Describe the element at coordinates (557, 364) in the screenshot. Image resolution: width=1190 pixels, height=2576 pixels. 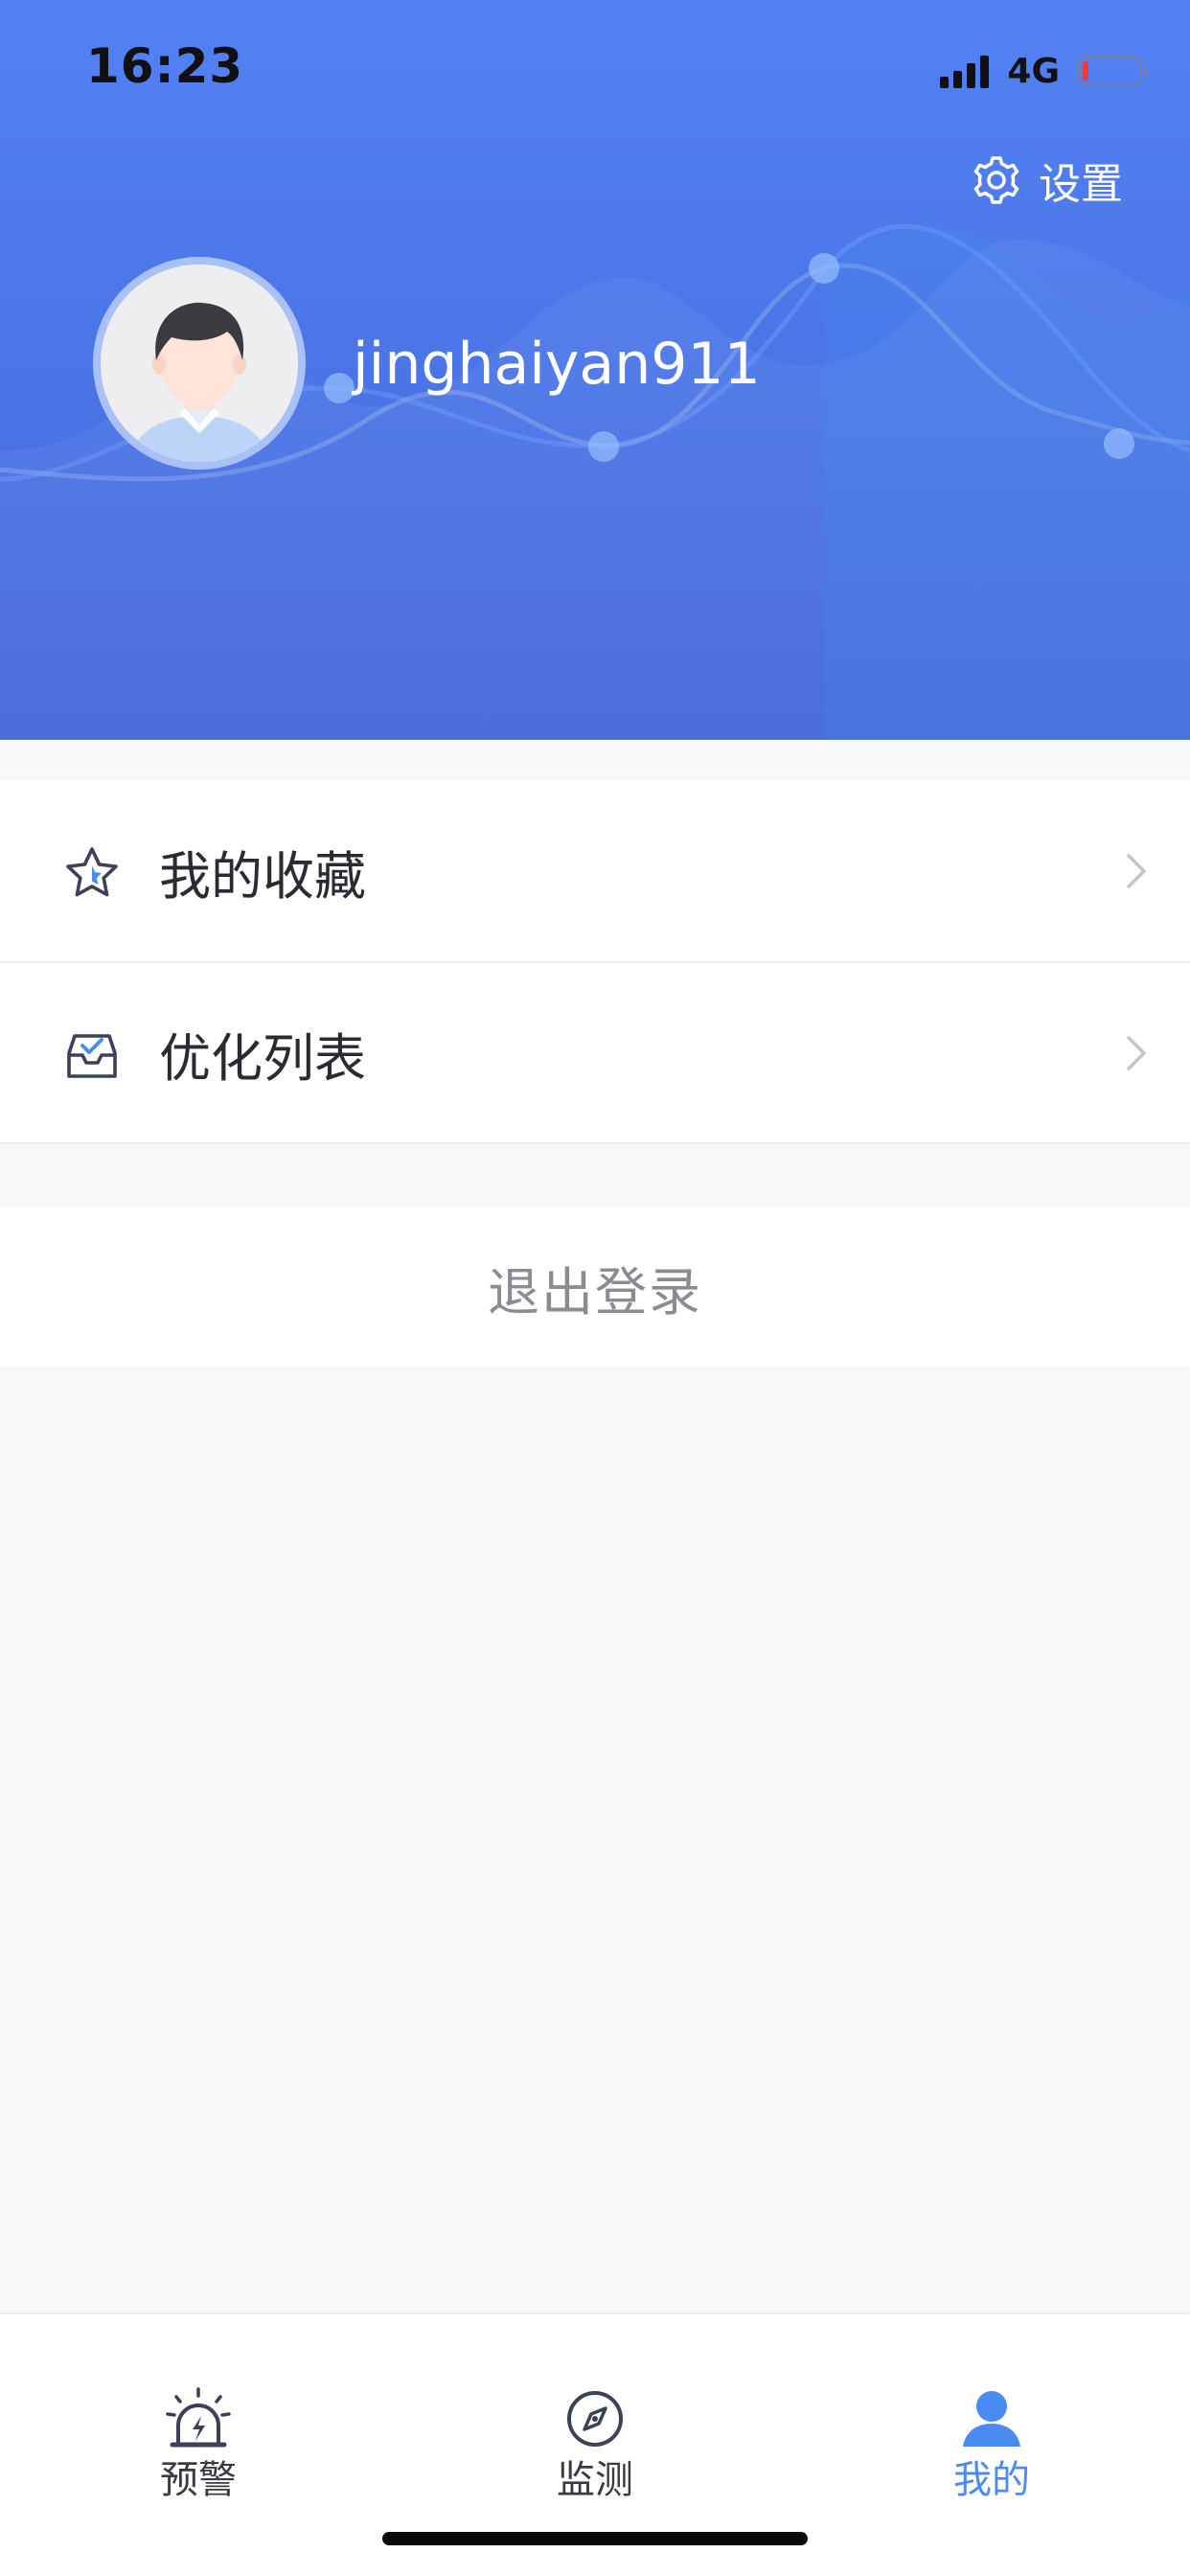
I see `username: jinghaiyan911` at that location.